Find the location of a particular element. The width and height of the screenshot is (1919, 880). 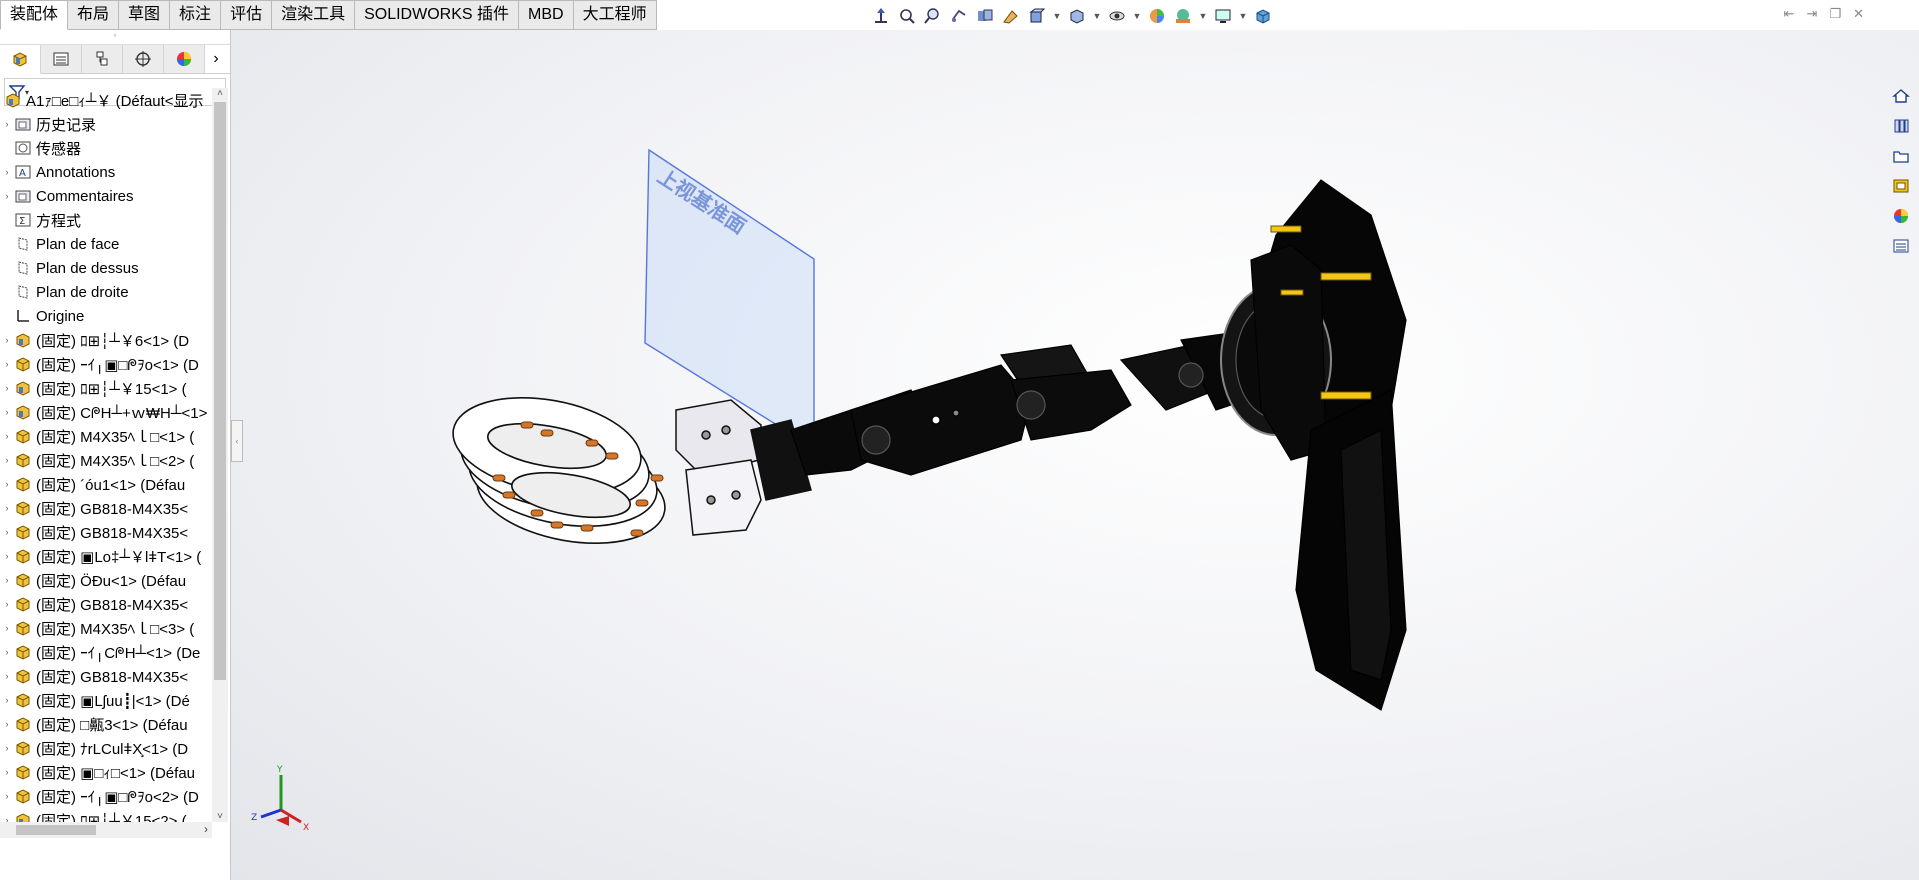

vertical-arrow-icon is located at coordinates (881, 16).